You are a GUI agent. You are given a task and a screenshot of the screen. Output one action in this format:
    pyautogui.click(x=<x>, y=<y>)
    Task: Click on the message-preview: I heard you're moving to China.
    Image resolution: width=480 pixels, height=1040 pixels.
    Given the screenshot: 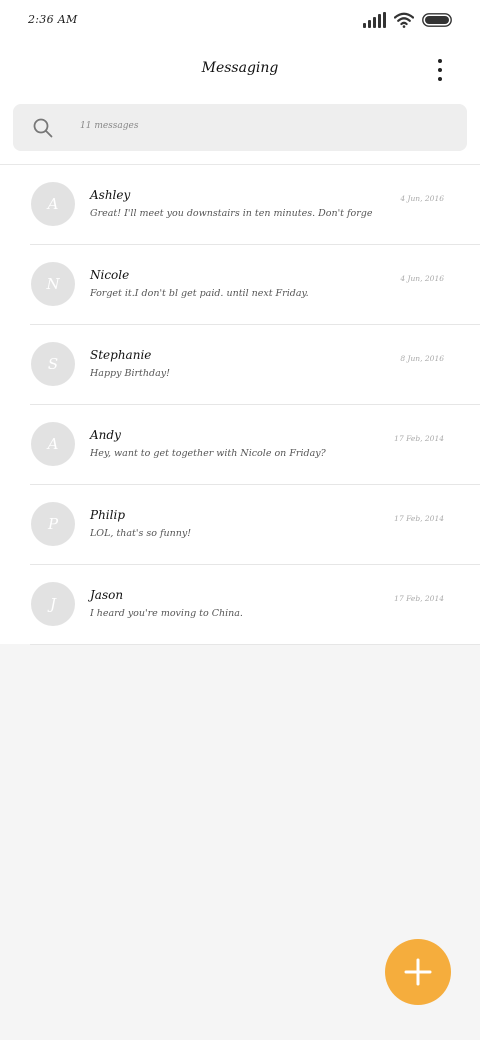 What is the action you would take?
    pyautogui.click(x=166, y=613)
    